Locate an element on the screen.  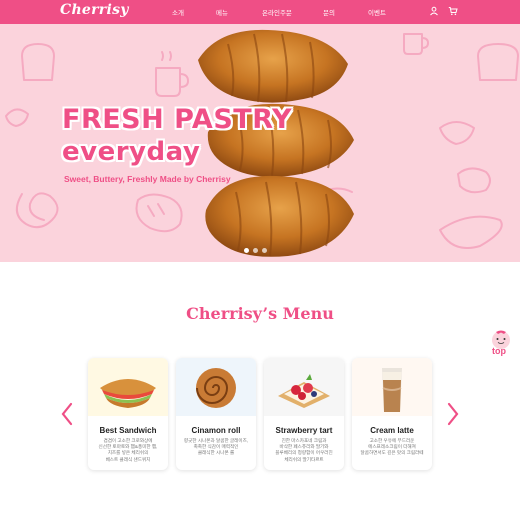
cinnamon-roll-image is located at coordinates (216, 387).